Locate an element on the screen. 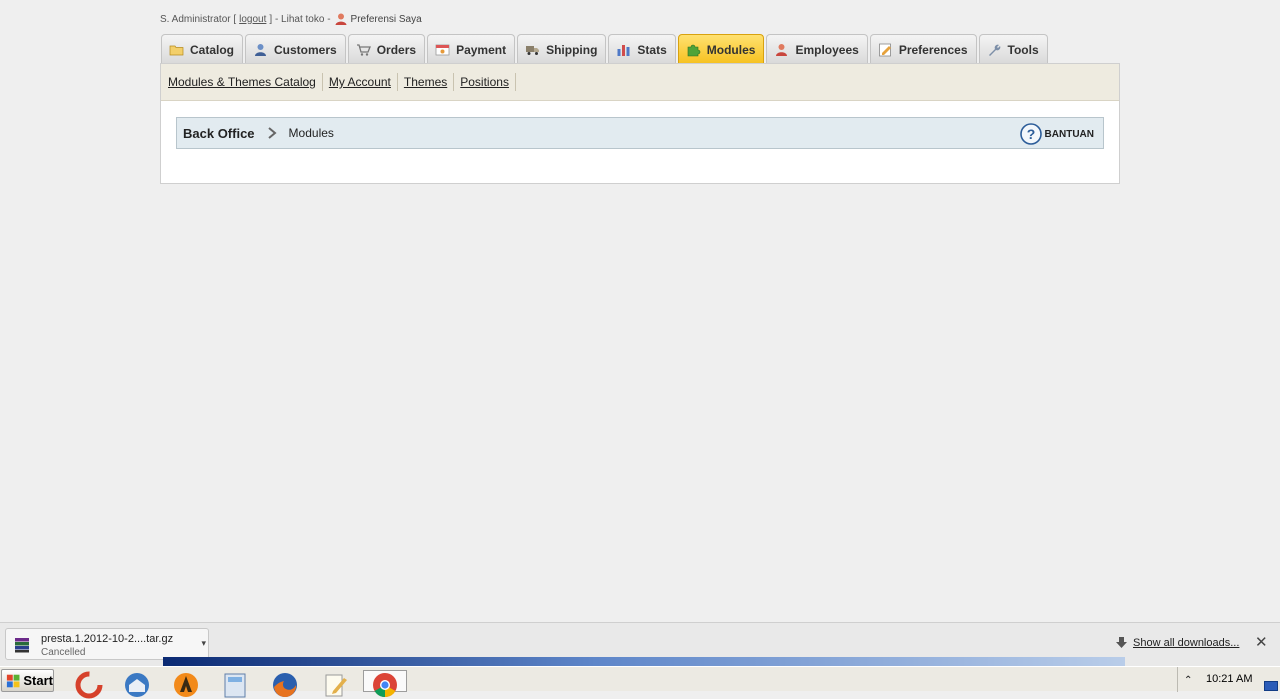  chrome-icon is located at coordinates (385, 685).